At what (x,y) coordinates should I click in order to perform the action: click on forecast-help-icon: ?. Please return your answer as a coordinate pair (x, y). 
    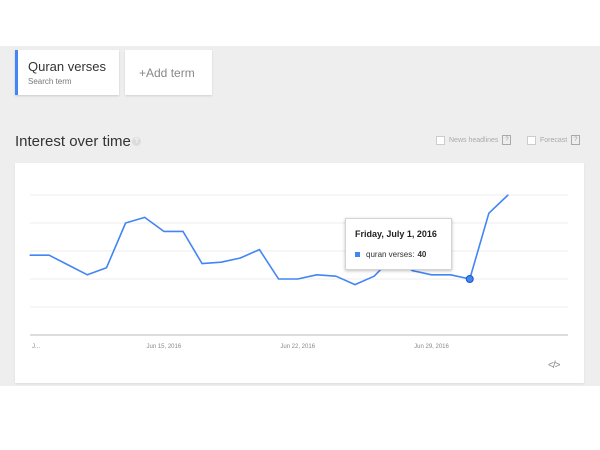
    Looking at the image, I should click on (576, 140).